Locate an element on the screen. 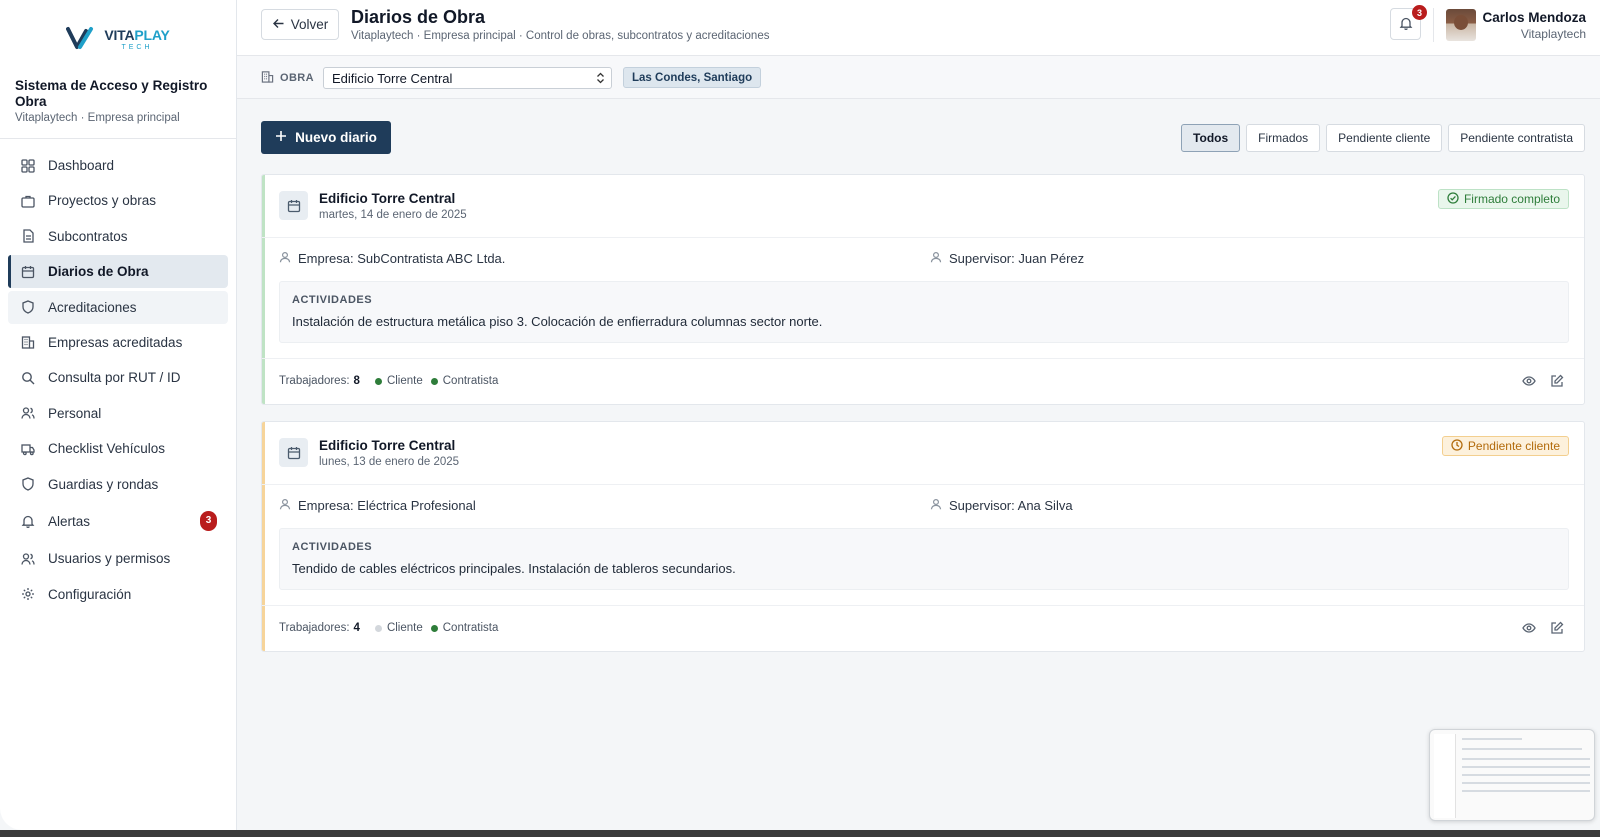  sidebar-item-users-permissions: Usuarios y permisos is located at coordinates (118, 558).